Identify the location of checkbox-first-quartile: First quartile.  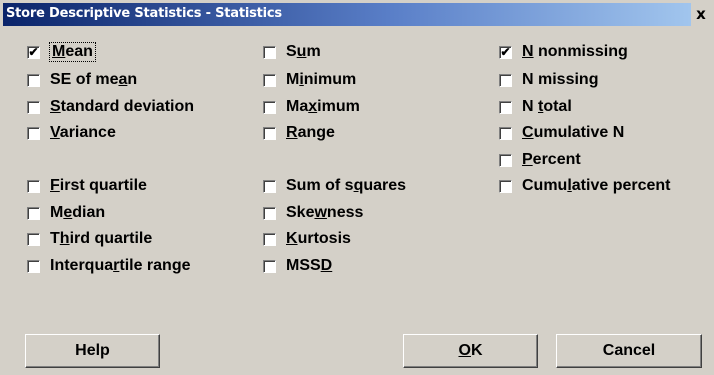
(87, 186).